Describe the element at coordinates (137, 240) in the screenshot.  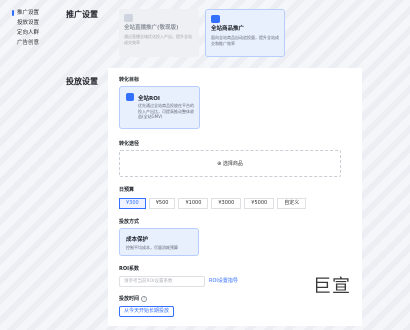
I see `cost-protection-title: 成本保护` at that location.